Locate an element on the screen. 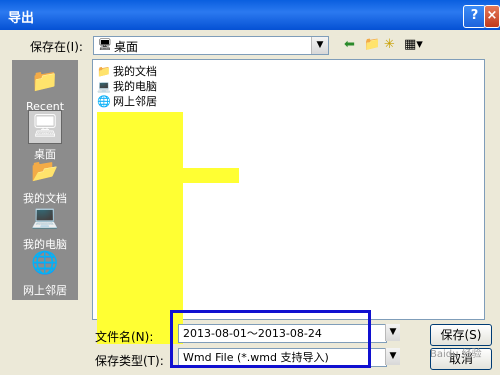  computer-icon: 💻 is located at coordinates (104, 86).